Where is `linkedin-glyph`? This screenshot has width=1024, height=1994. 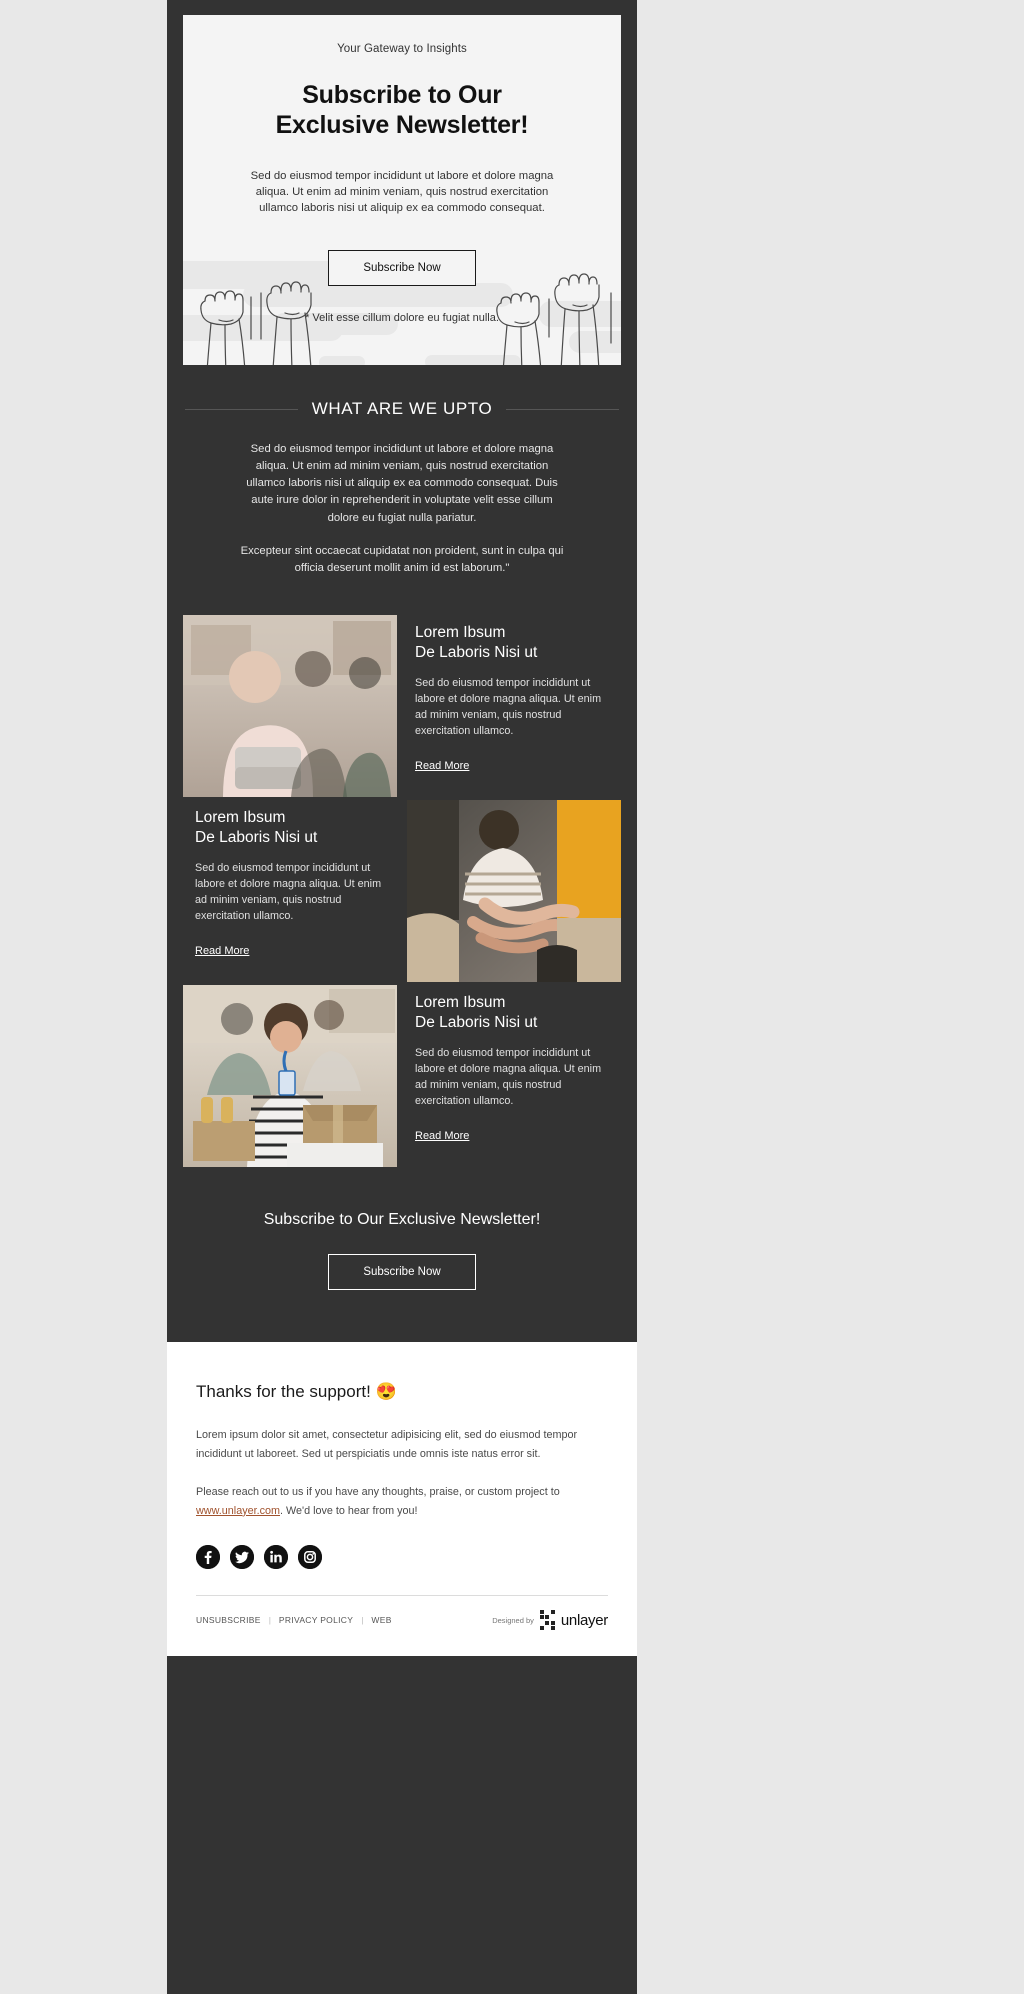 linkedin-glyph is located at coordinates (276, 1556).